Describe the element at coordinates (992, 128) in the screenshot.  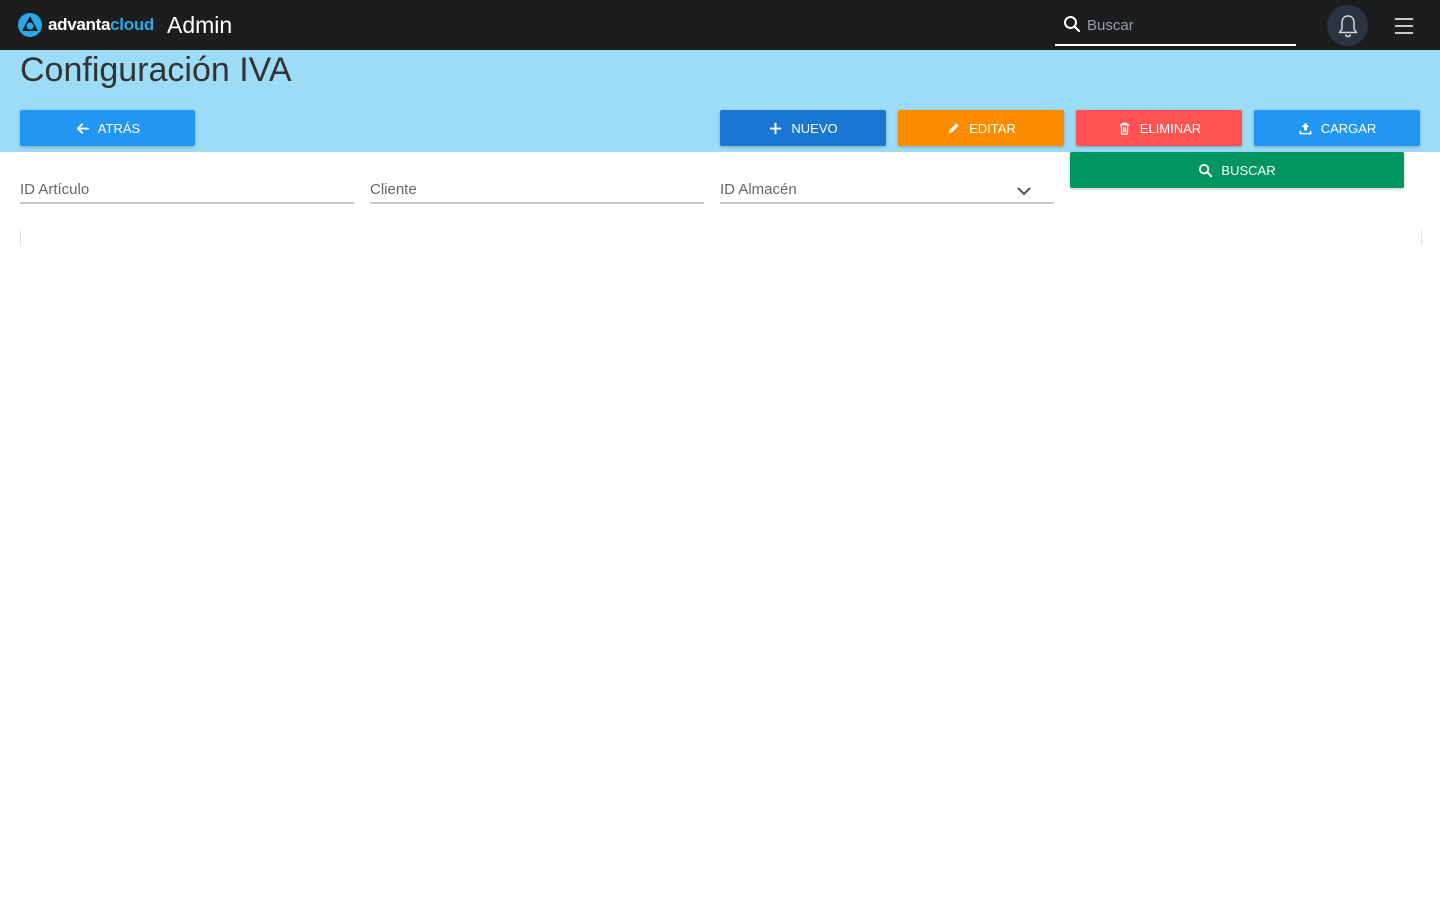
I see `edit-button-label: EDITAR` at that location.